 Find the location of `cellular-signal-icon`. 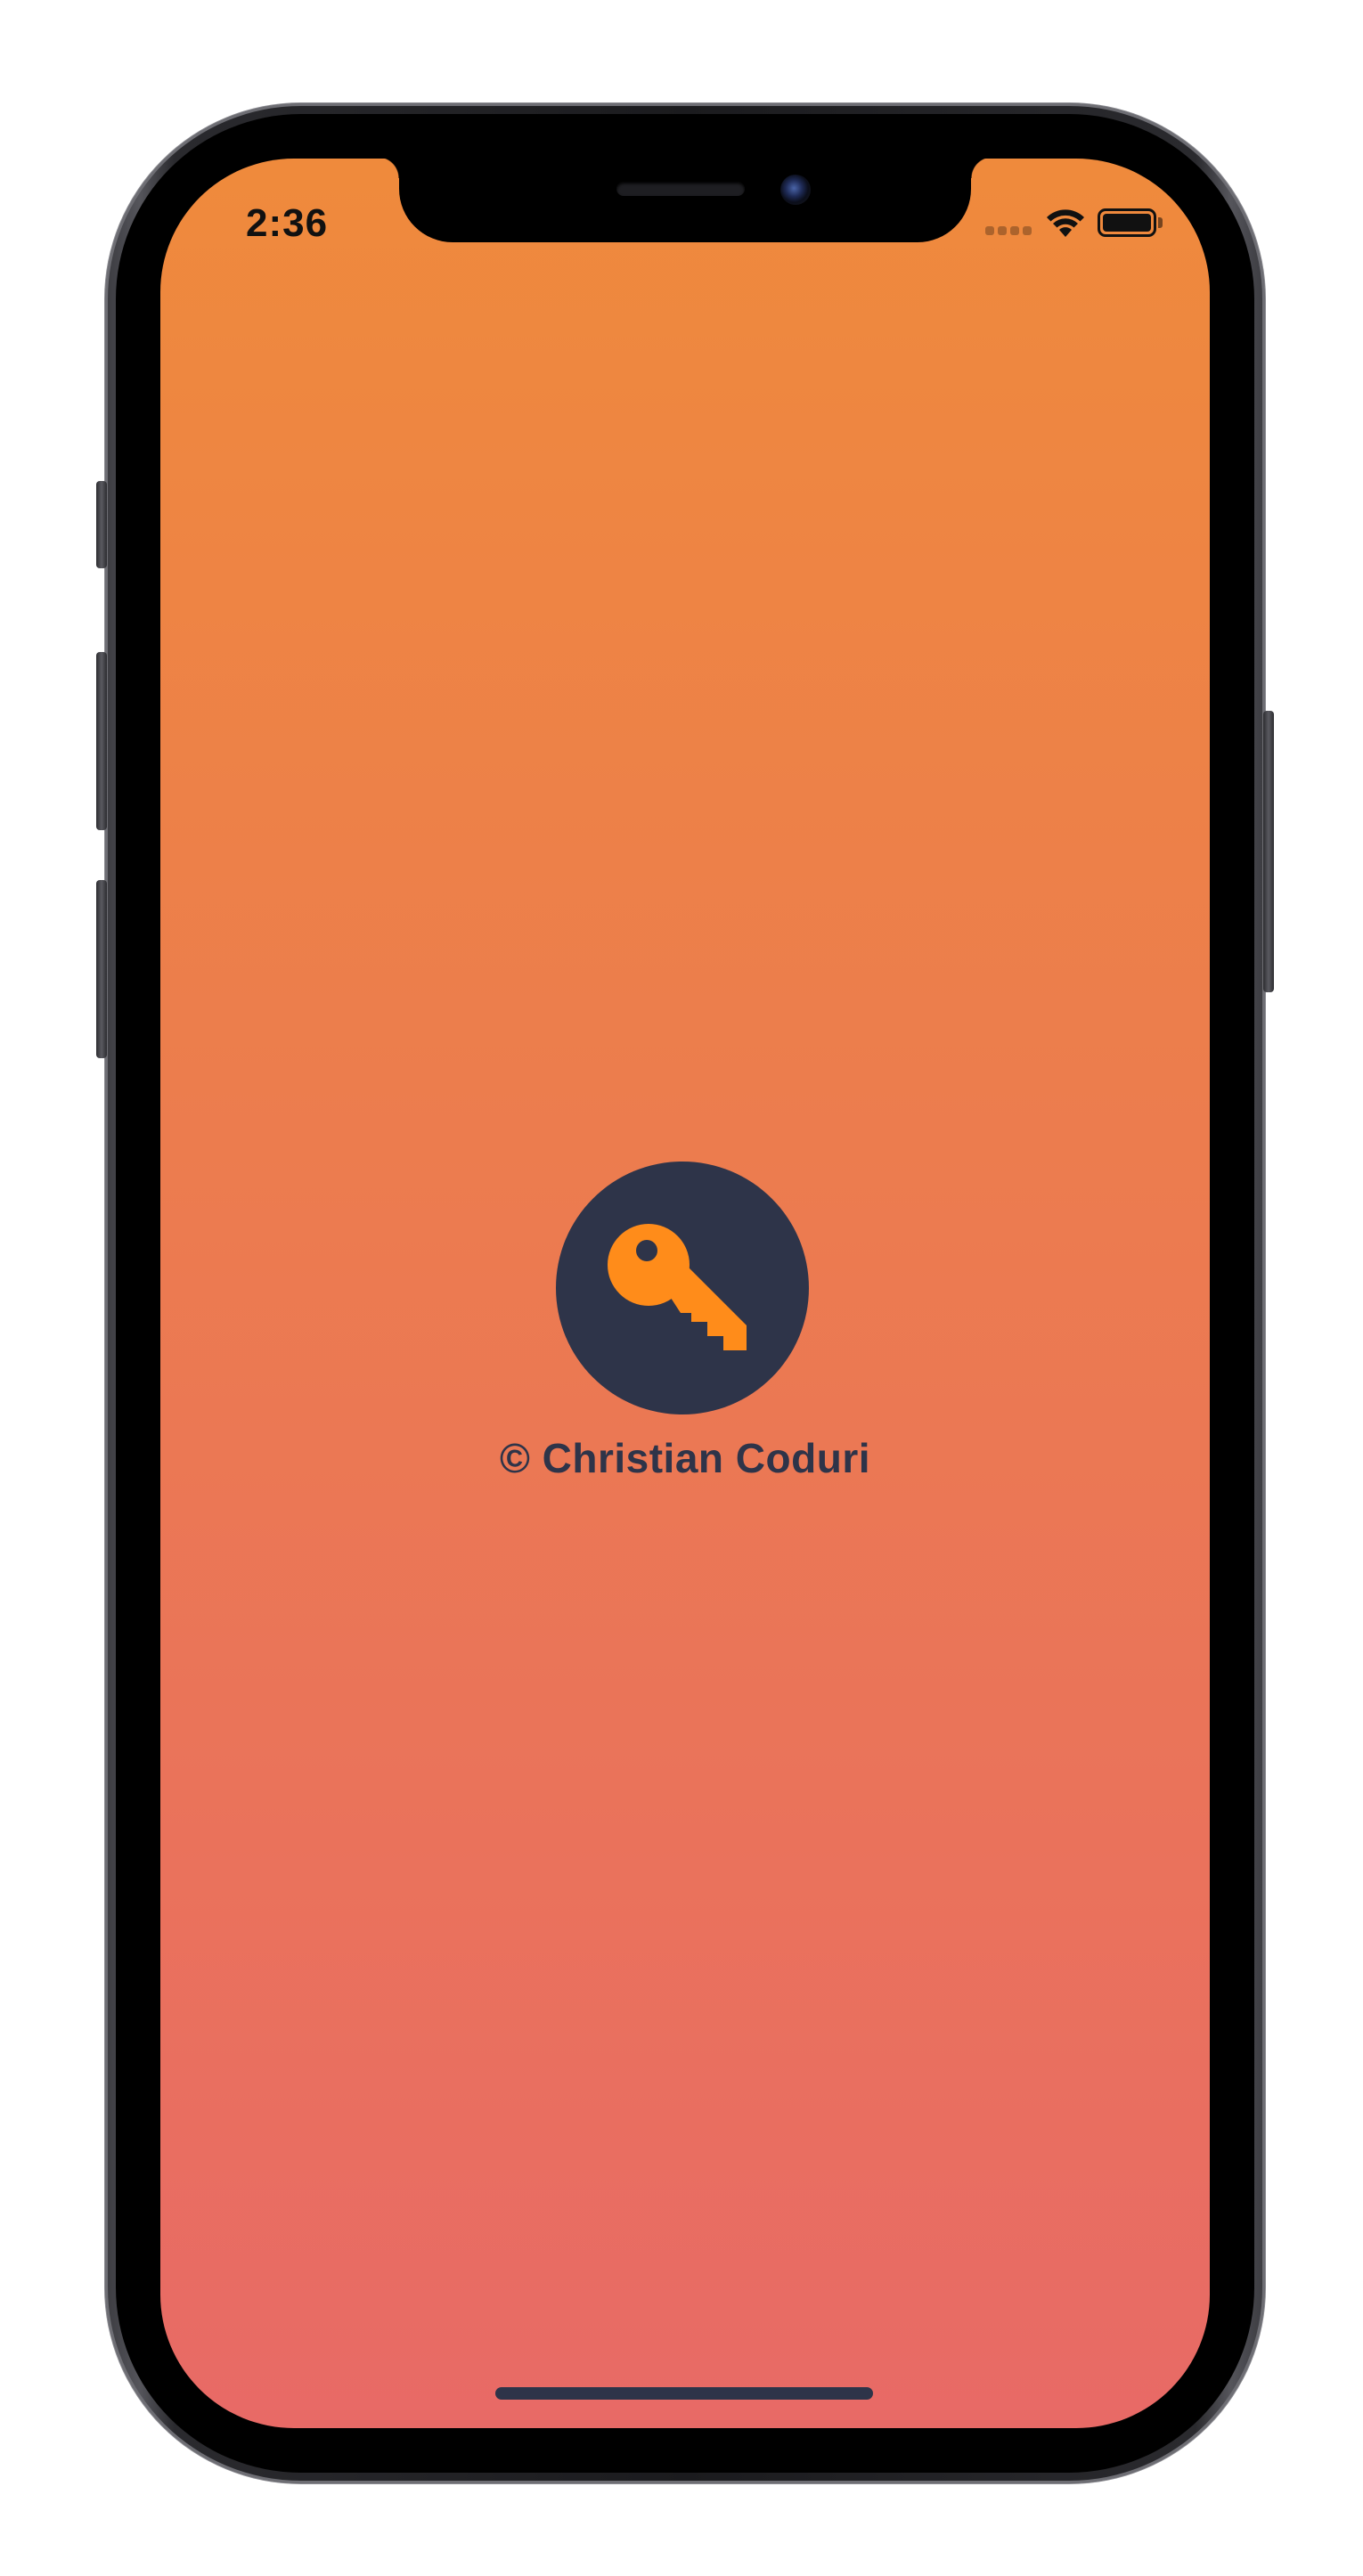

cellular-signal-icon is located at coordinates (1009, 231).